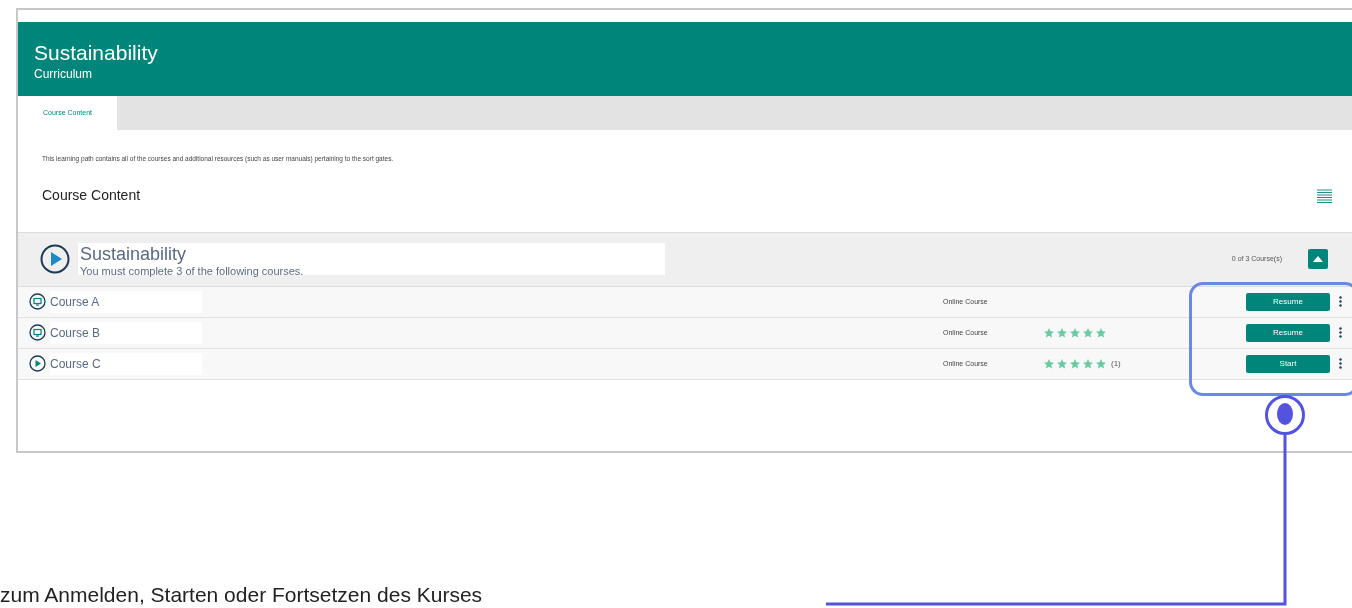  I want to click on group-title: Sustainability, so click(133, 254).